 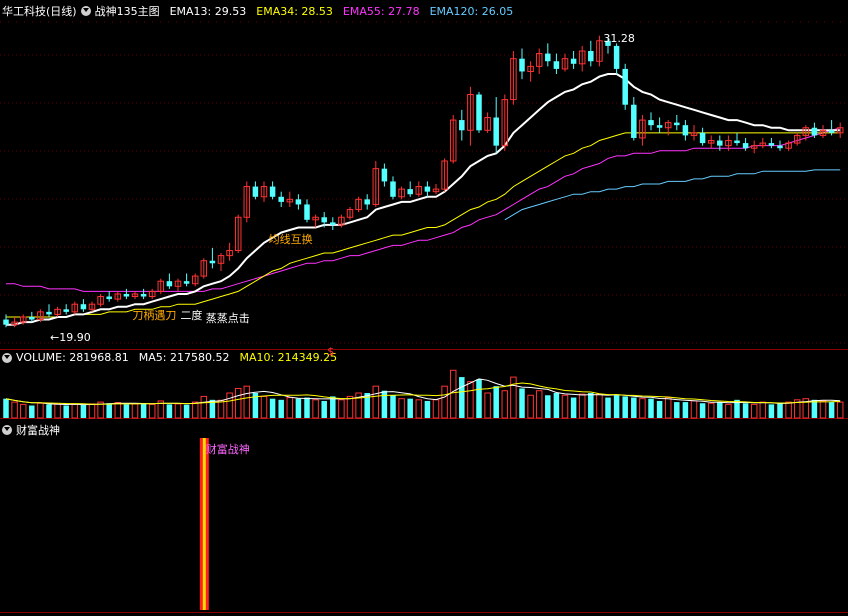 What do you see at coordinates (191, 316) in the screenshot?
I see `signal-text-second: 二度` at bounding box center [191, 316].